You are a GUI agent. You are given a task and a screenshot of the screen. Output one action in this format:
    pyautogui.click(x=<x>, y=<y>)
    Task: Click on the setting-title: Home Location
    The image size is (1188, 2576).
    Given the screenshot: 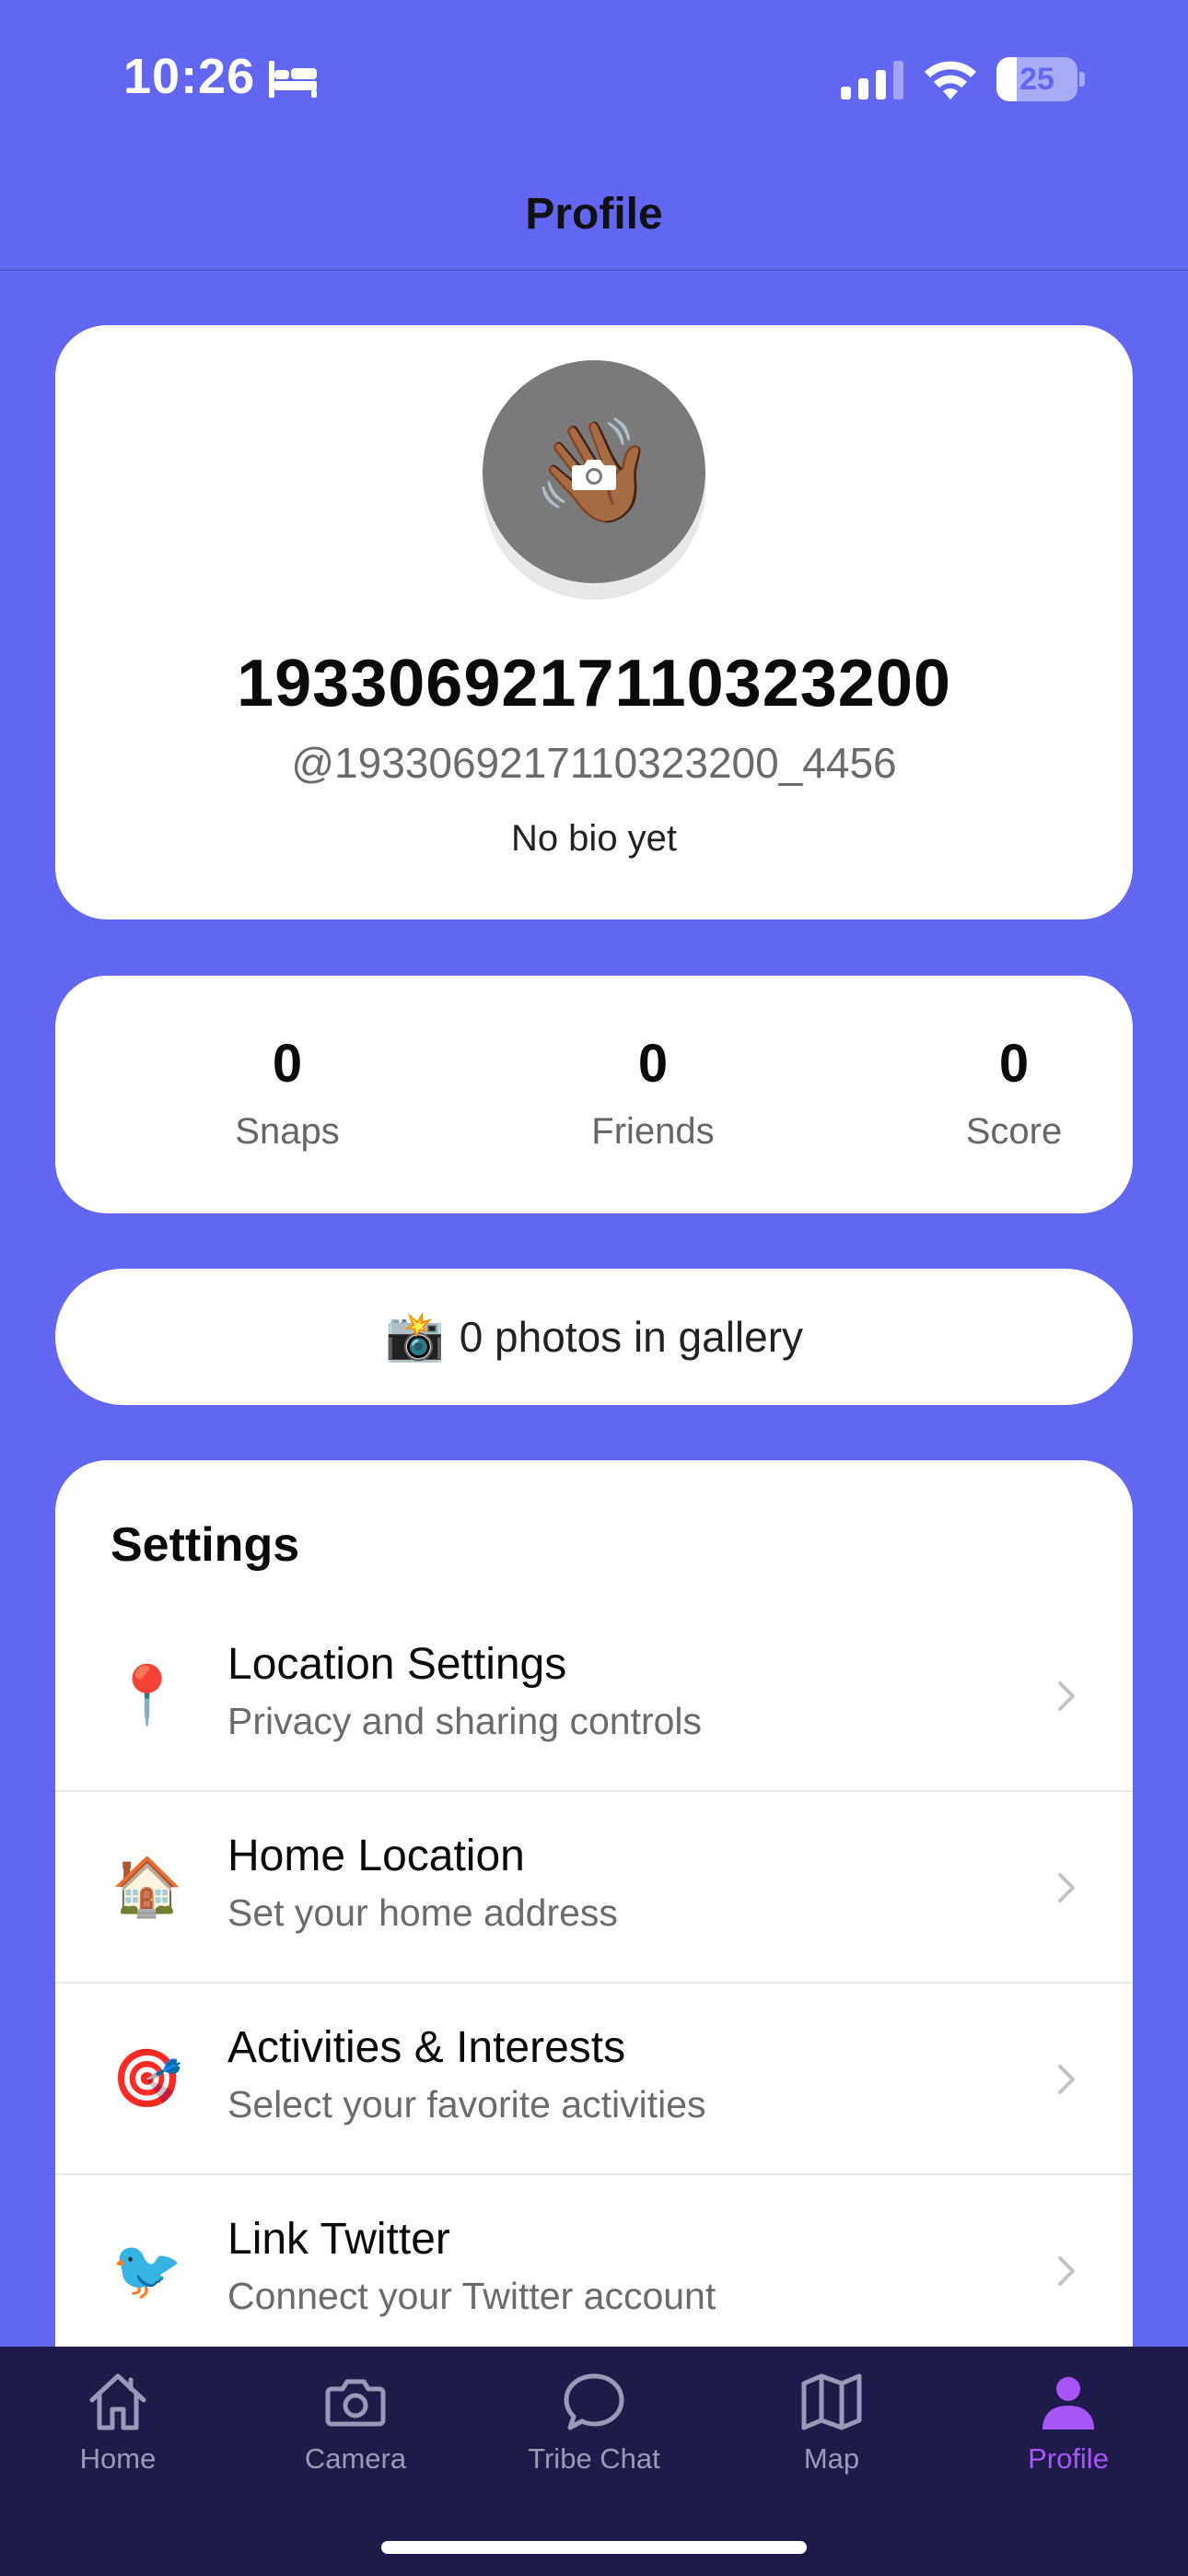 What is the action you would take?
    pyautogui.click(x=376, y=1856)
    